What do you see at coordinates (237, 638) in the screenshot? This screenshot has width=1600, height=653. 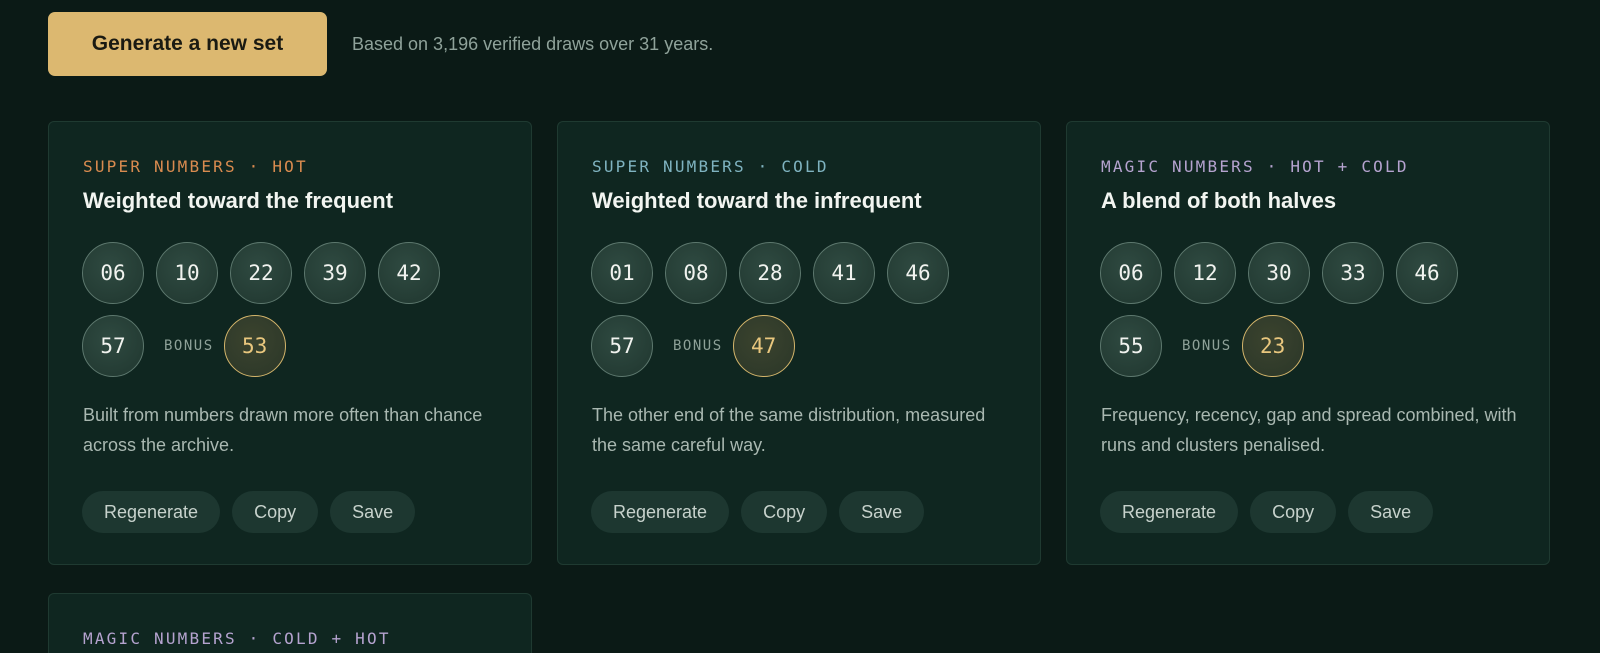 I see `card-eyebrow: MAGIC NUMBERS · COLD + HOT` at bounding box center [237, 638].